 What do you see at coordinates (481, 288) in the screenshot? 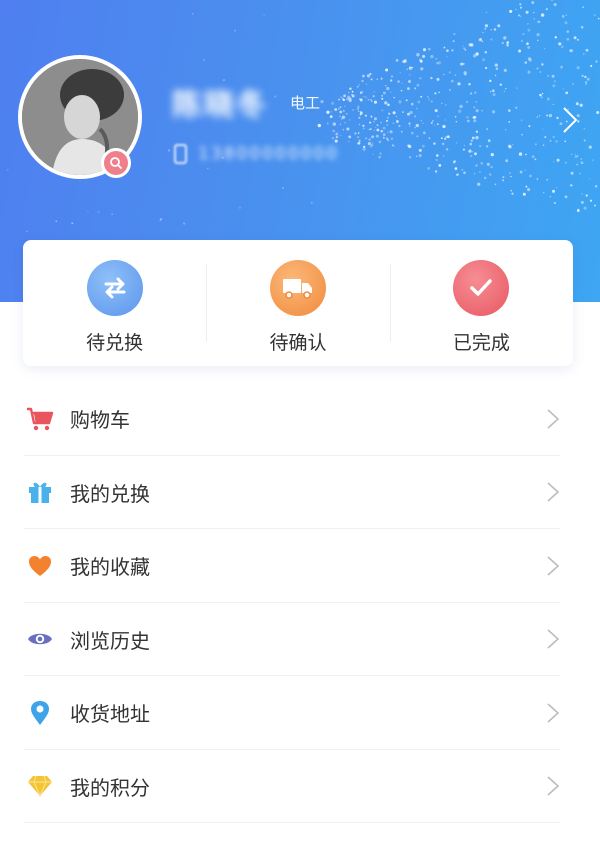
I see `checkmark-icon` at bounding box center [481, 288].